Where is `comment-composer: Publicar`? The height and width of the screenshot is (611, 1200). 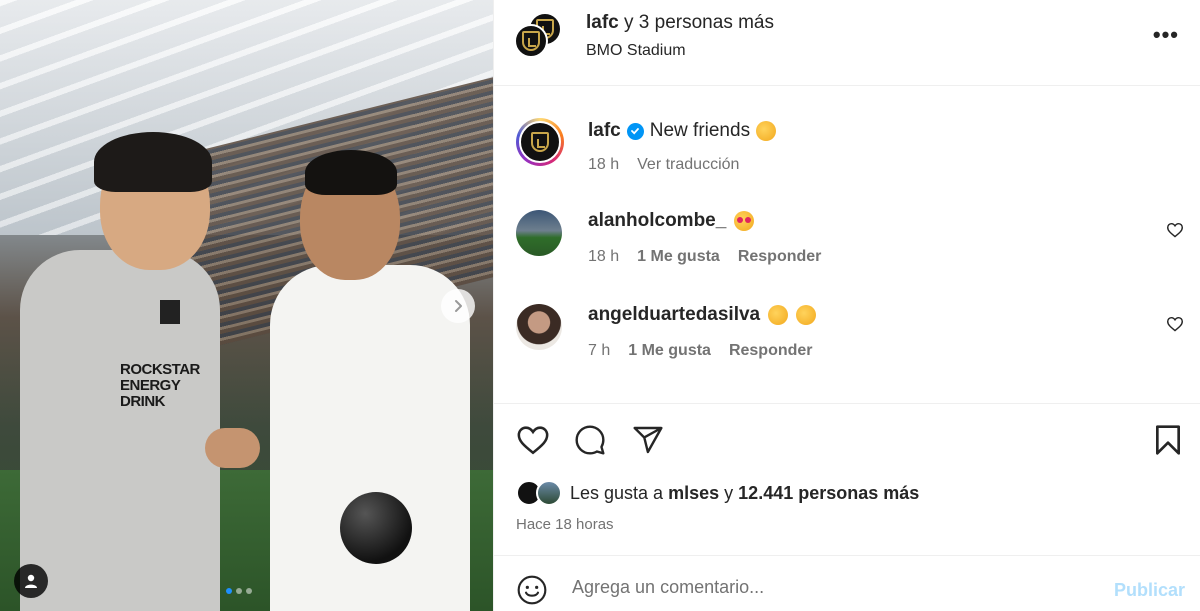
comment-composer: Publicar is located at coordinates (847, 583).